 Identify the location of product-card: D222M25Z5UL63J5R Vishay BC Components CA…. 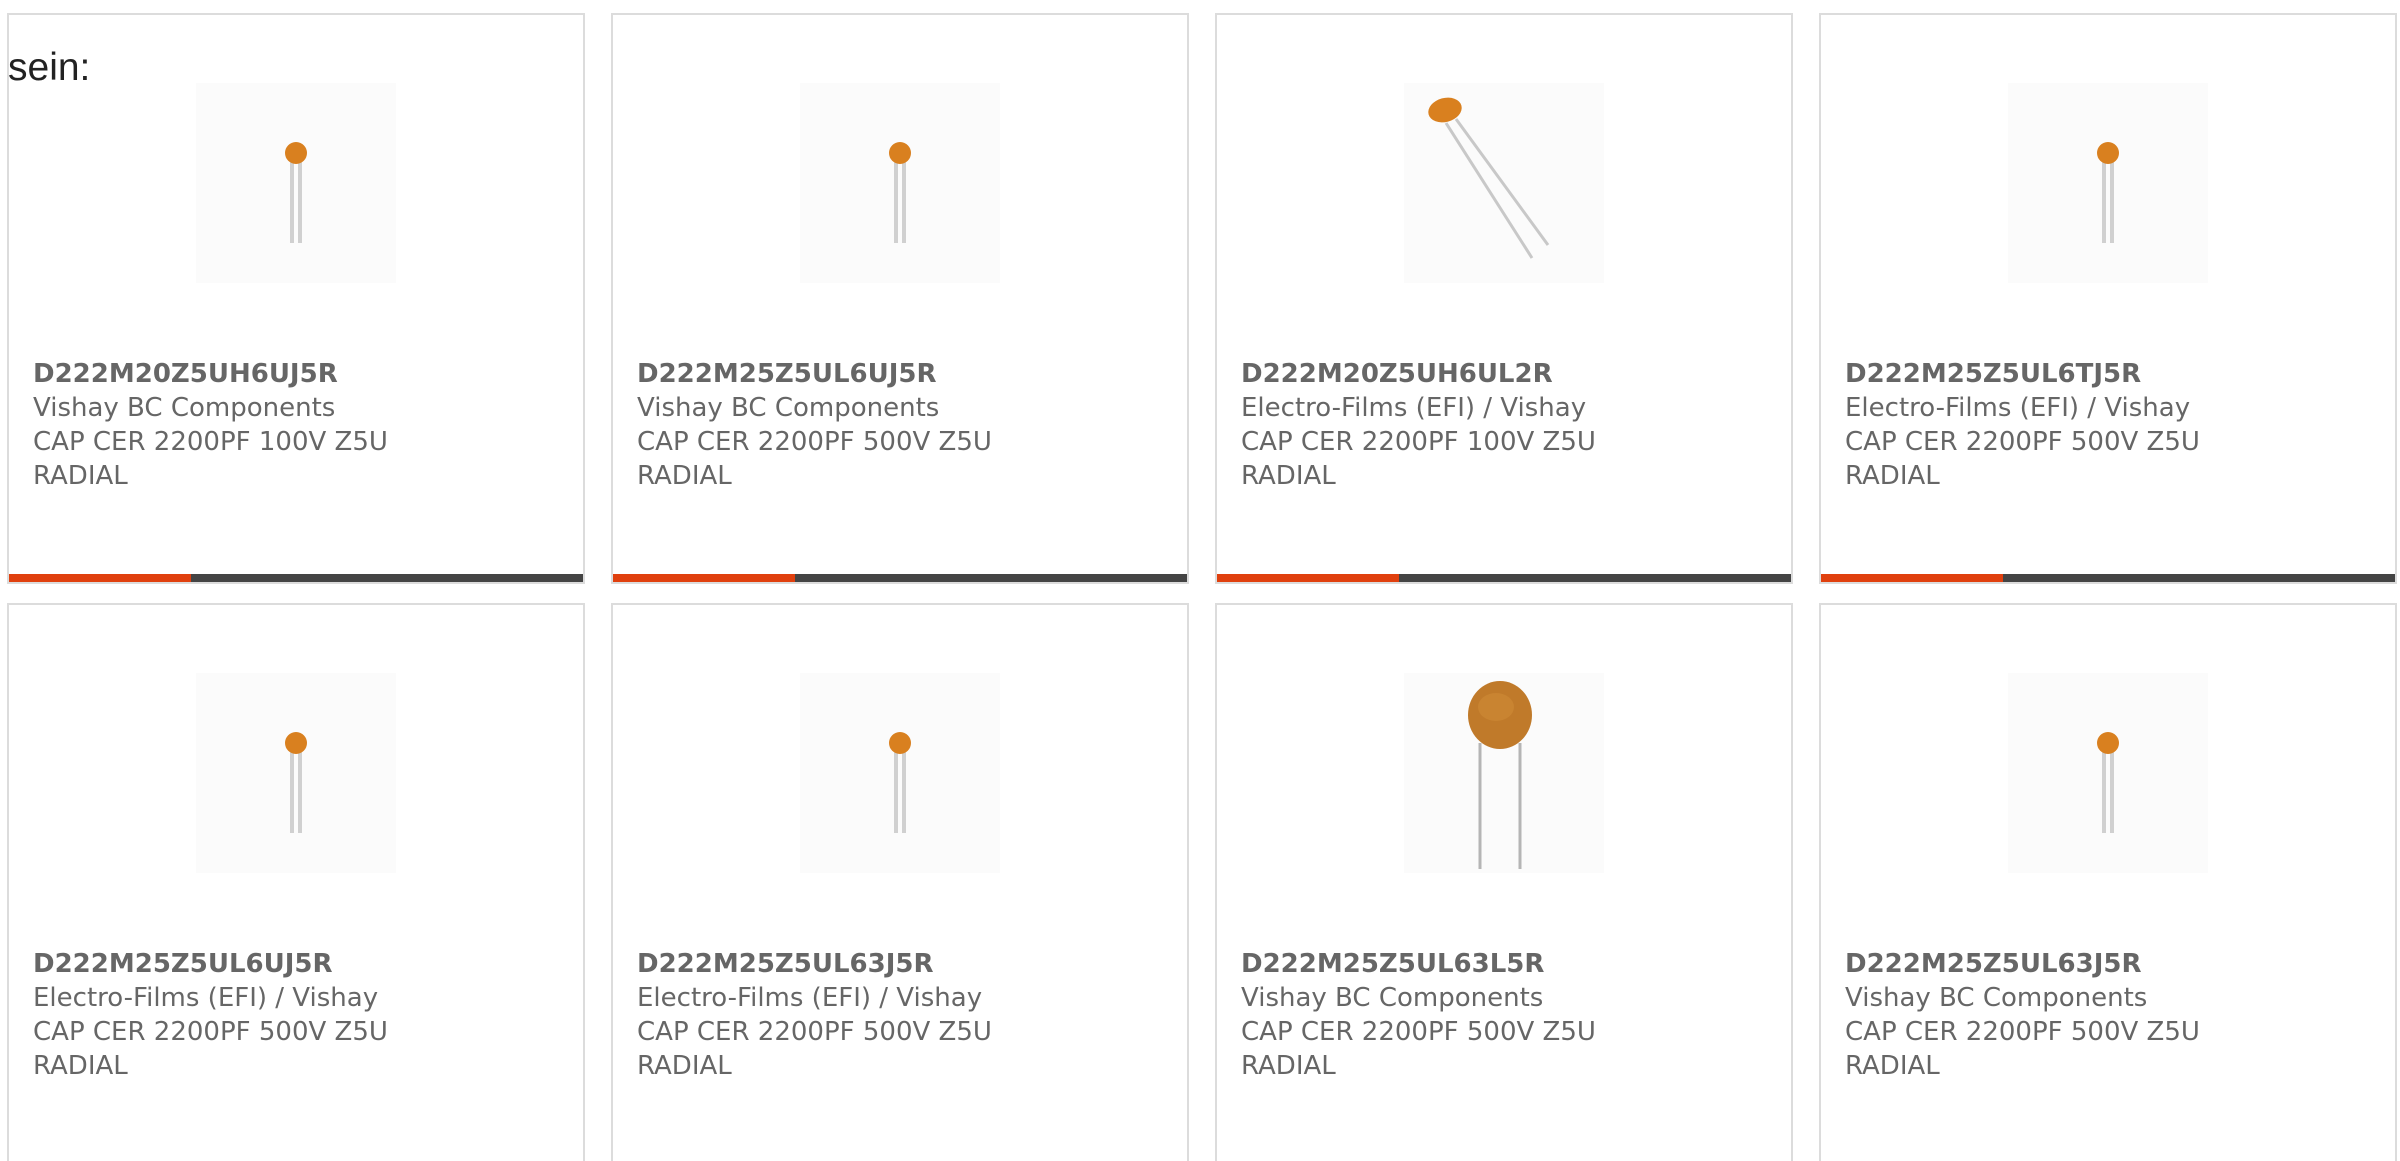
(2108, 882).